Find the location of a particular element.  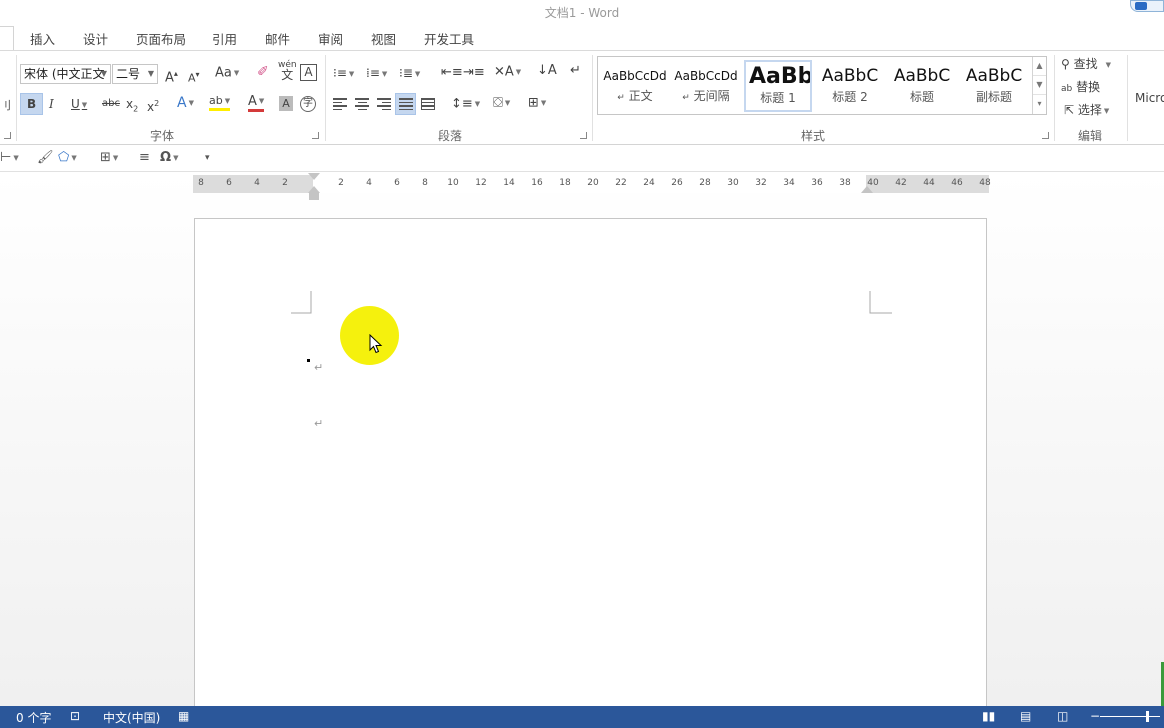

underline-button: U ▼ is located at coordinates (79, 104).